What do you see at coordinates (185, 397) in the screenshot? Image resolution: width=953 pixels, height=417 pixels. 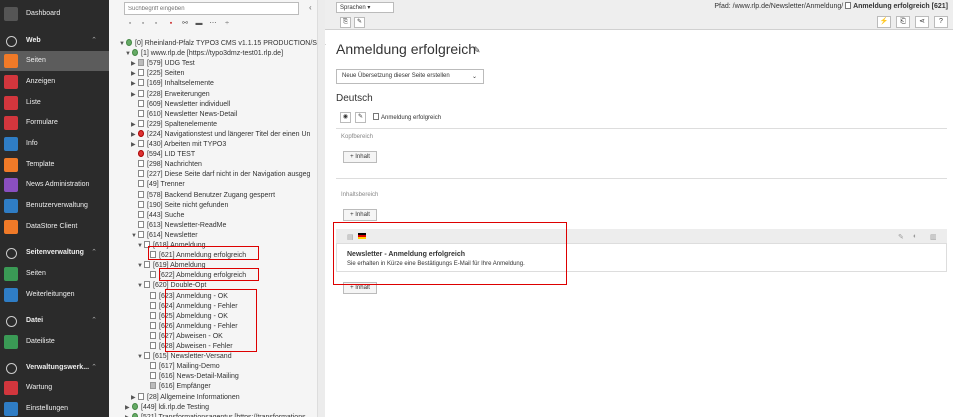 I see `tree-node: ▶ [28] Allgemeine Informationen` at bounding box center [185, 397].